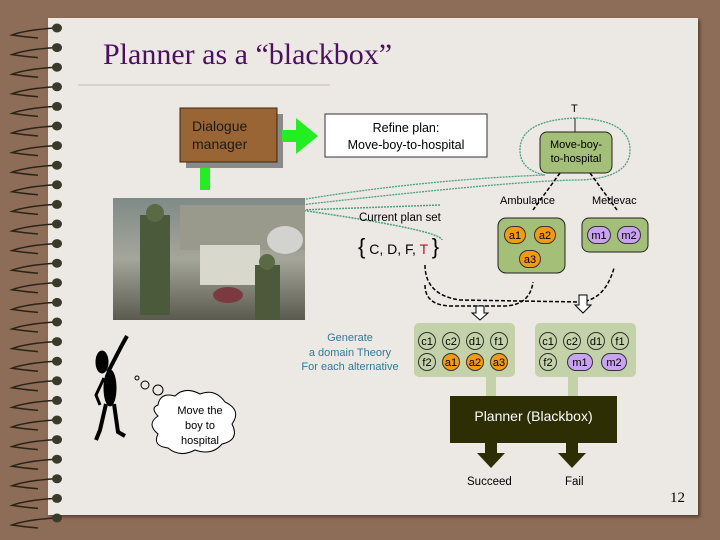 The height and width of the screenshot is (540, 720). What do you see at coordinates (576, 159) in the screenshot?
I see `goal-line2: to-hospital` at bounding box center [576, 159].